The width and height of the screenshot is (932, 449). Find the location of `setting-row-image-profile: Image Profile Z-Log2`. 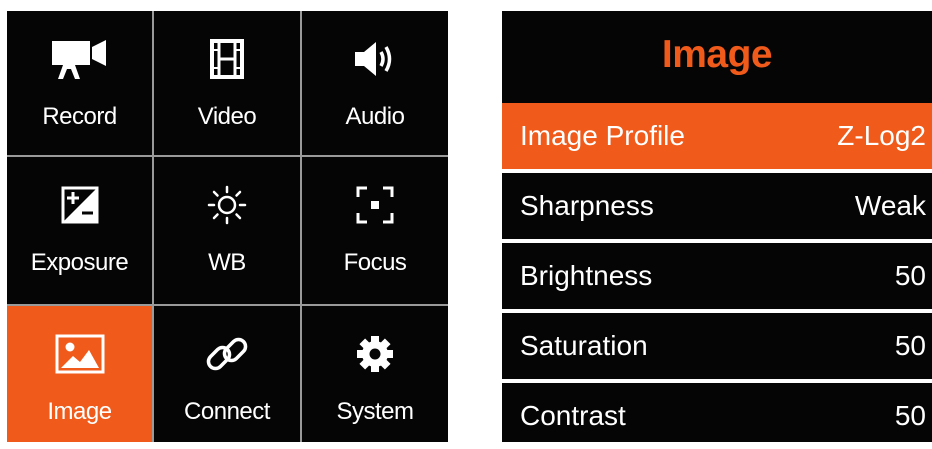

setting-row-image-profile: Image Profile Z-Log2 is located at coordinates (717, 136).